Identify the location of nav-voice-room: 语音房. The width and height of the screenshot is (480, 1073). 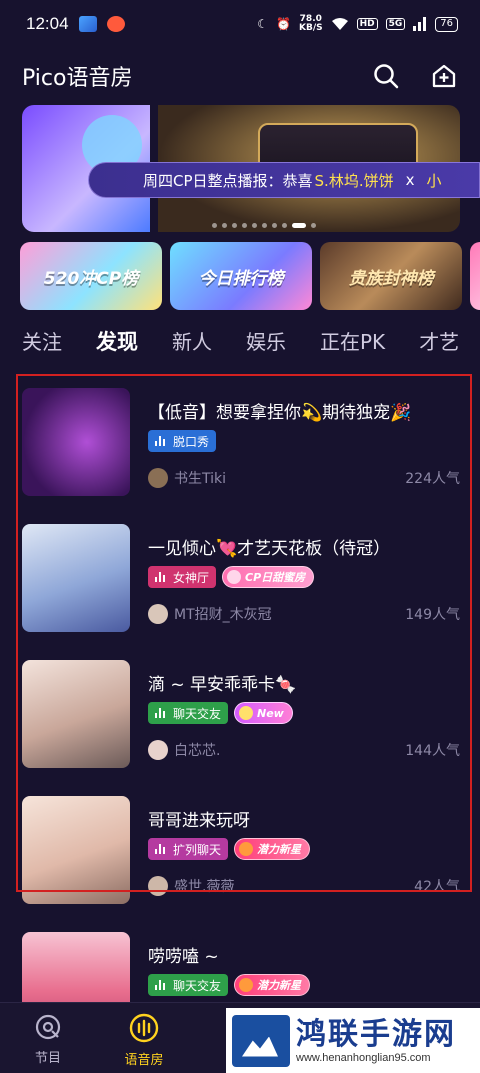
(144, 1038).